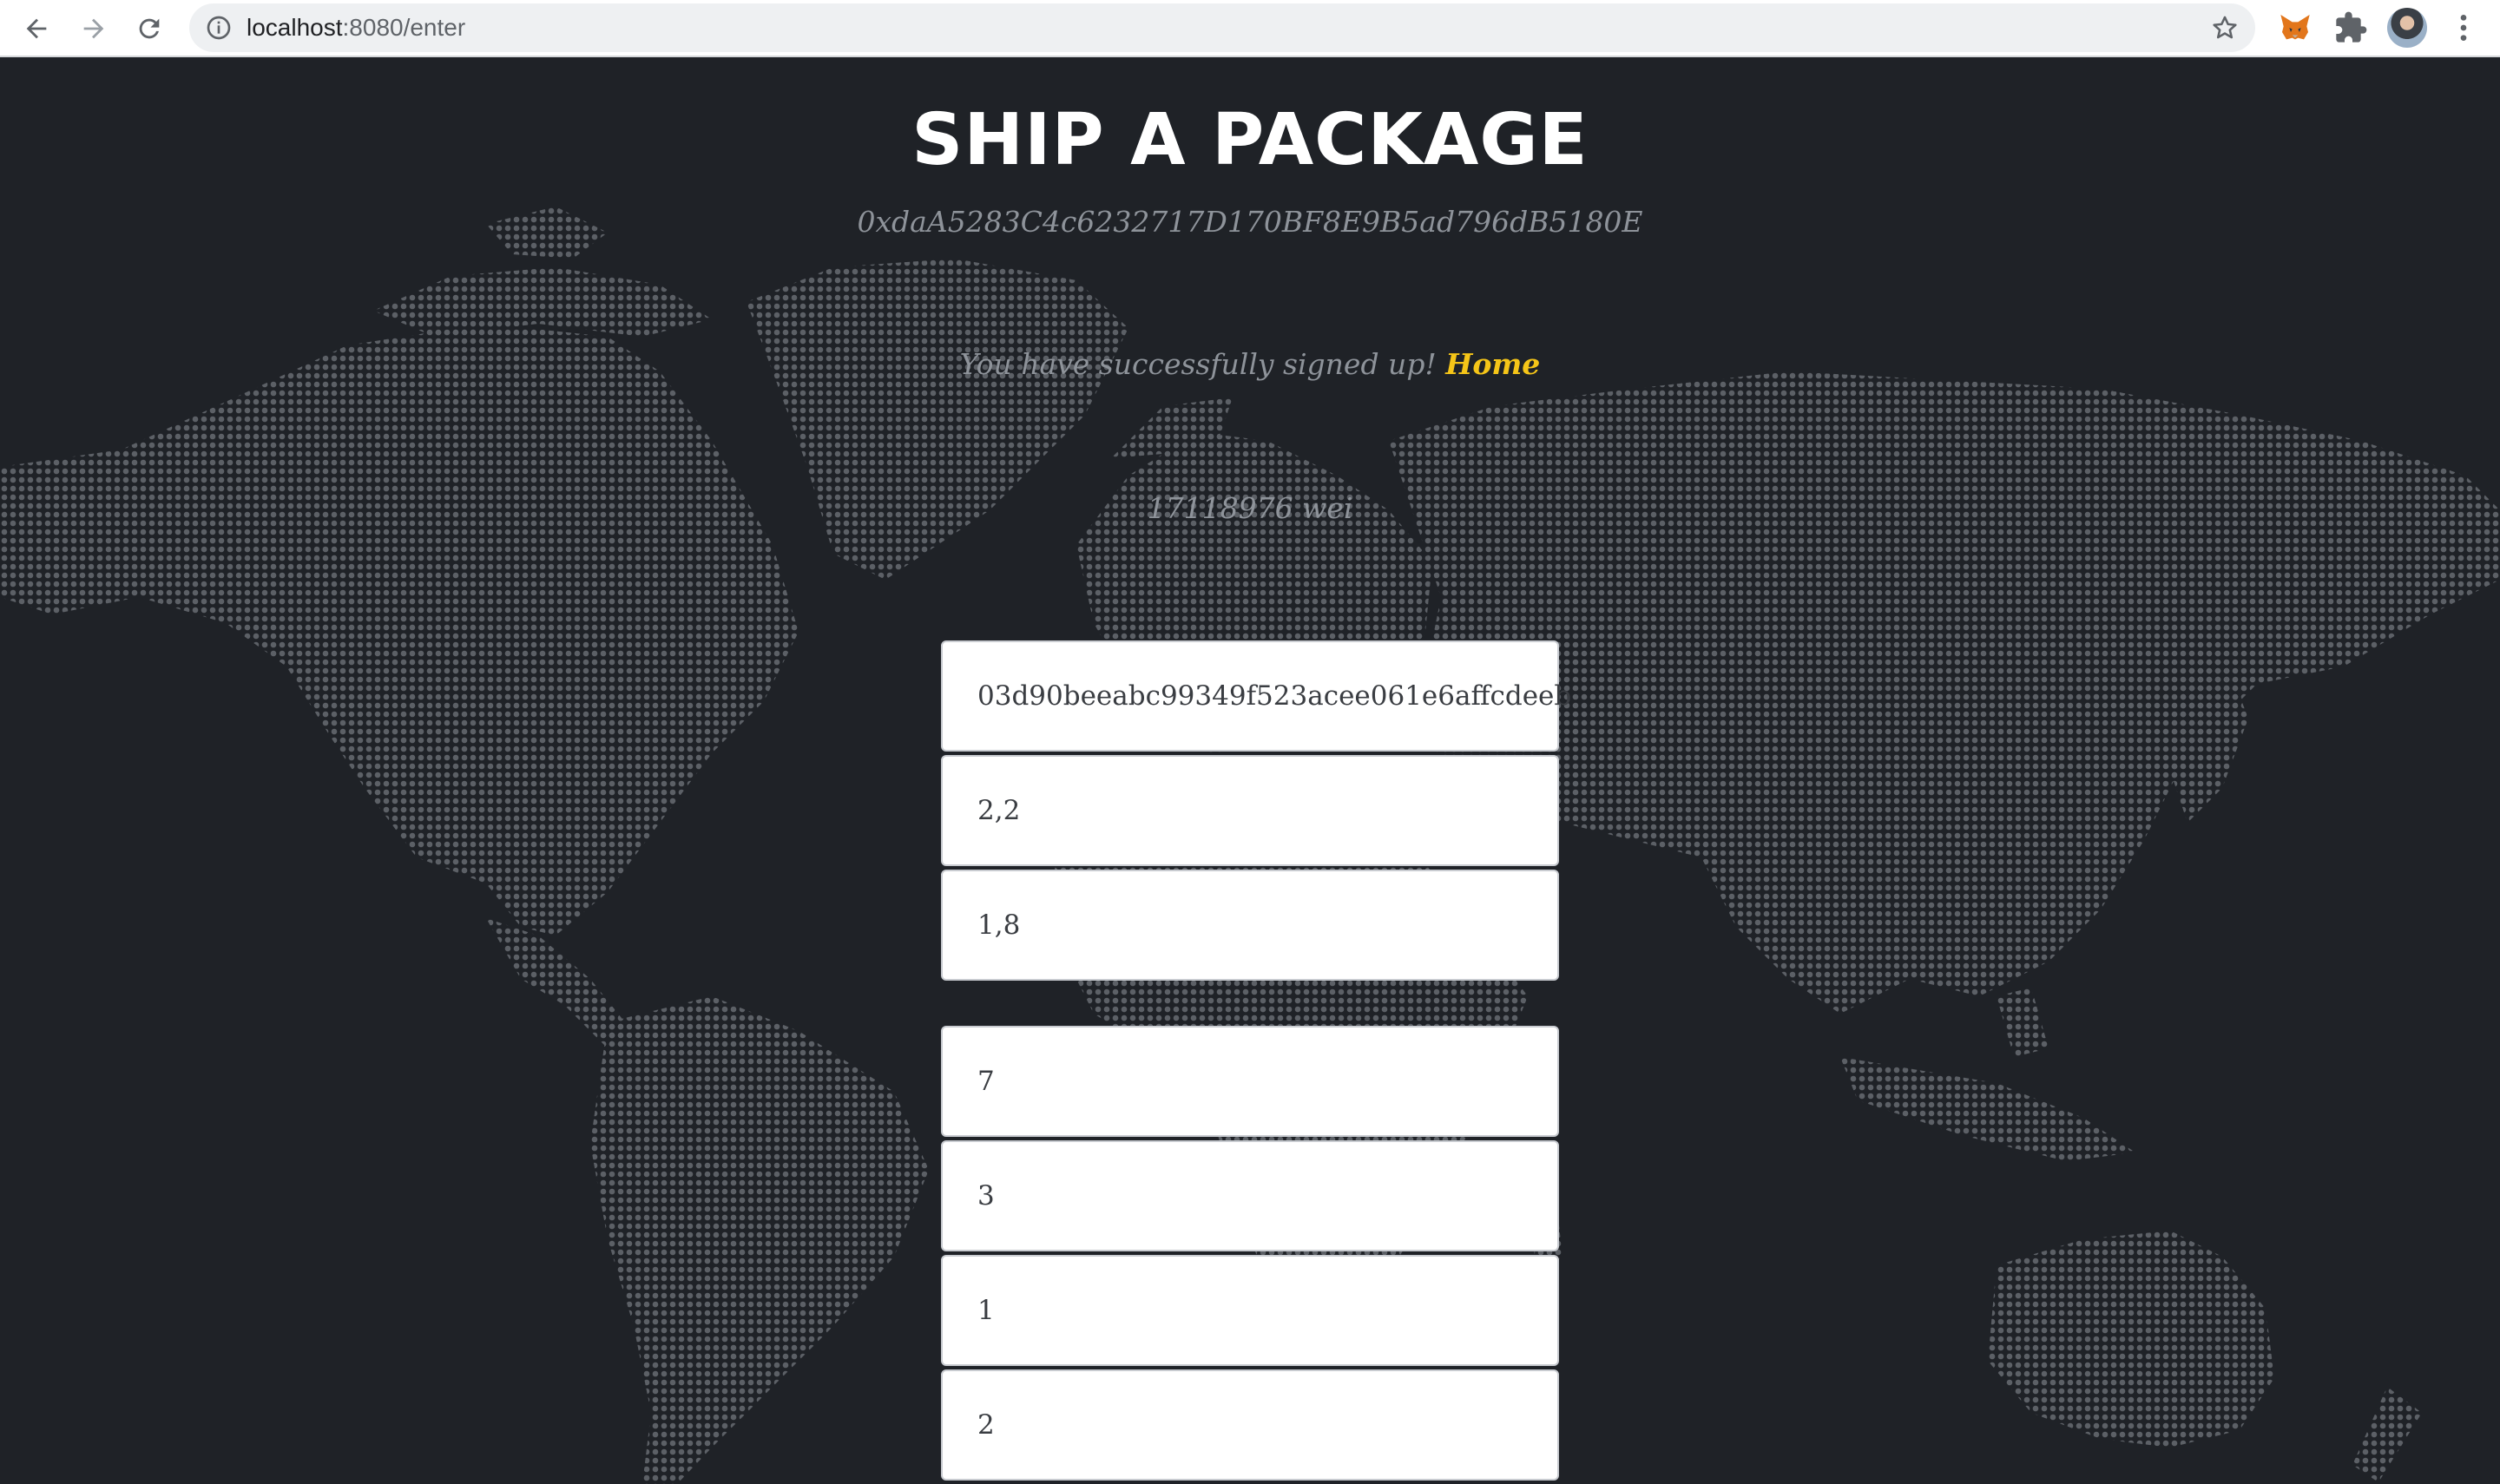 This screenshot has height=1484, width=2500. What do you see at coordinates (1492, 364) in the screenshot?
I see `home-link: Home` at bounding box center [1492, 364].